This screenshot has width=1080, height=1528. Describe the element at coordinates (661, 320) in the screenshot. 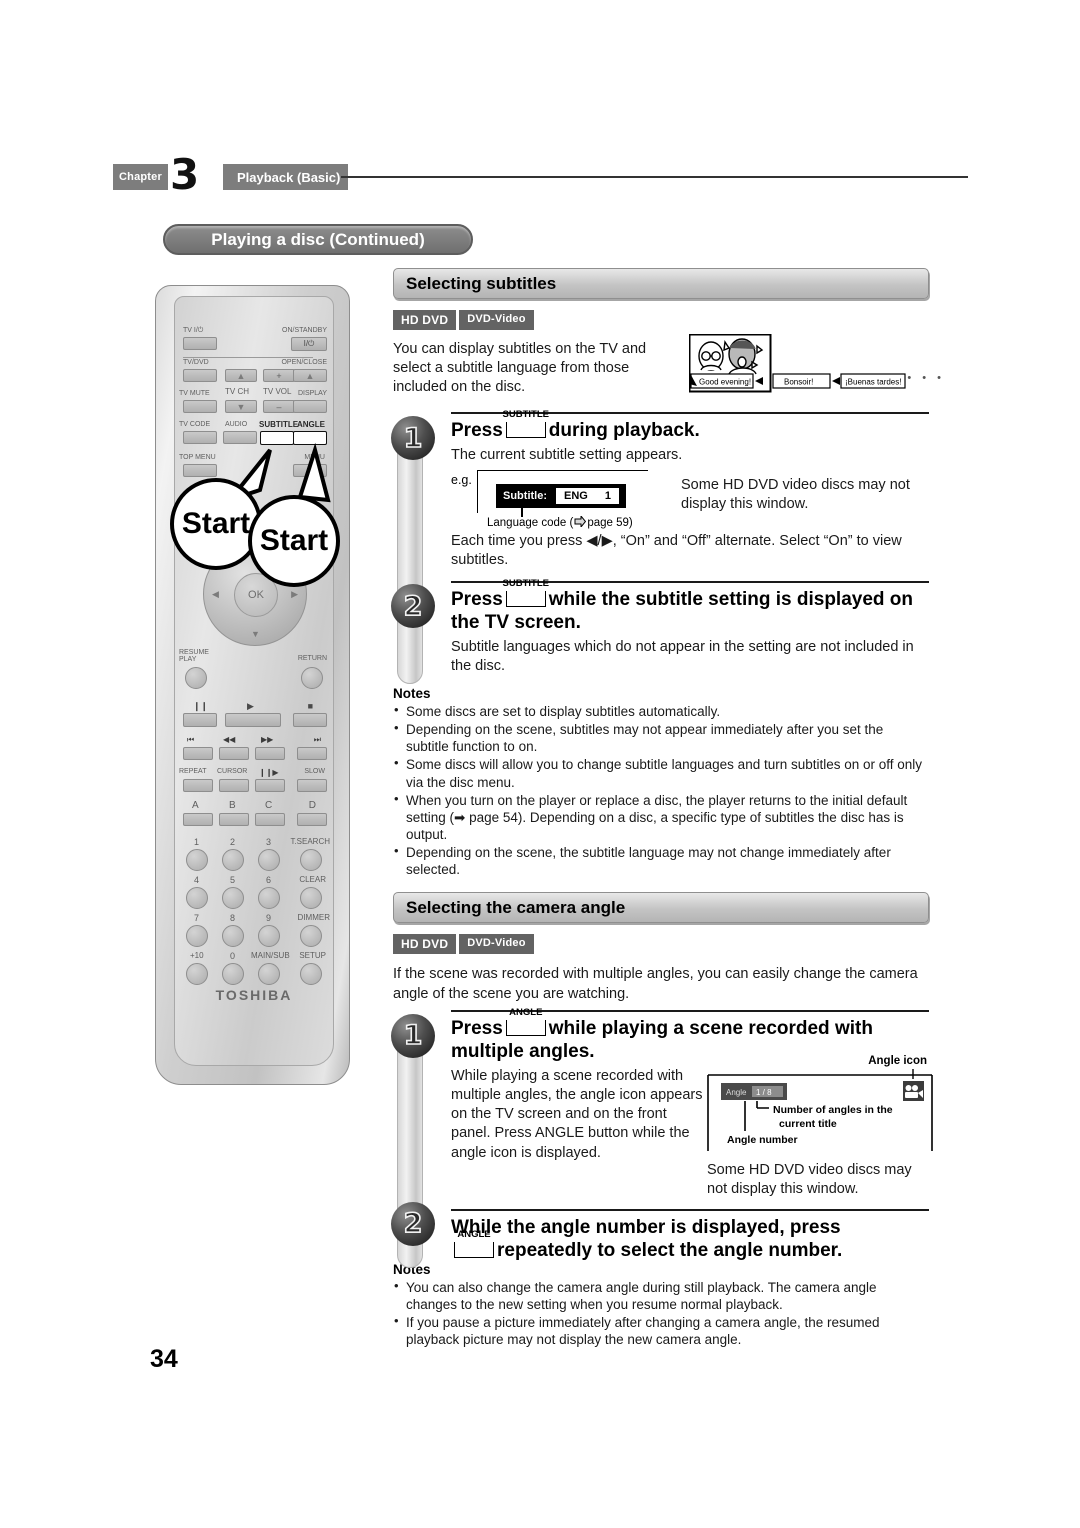

I see `disc-badges-subtitles: HD DVD DVD-Video` at that location.